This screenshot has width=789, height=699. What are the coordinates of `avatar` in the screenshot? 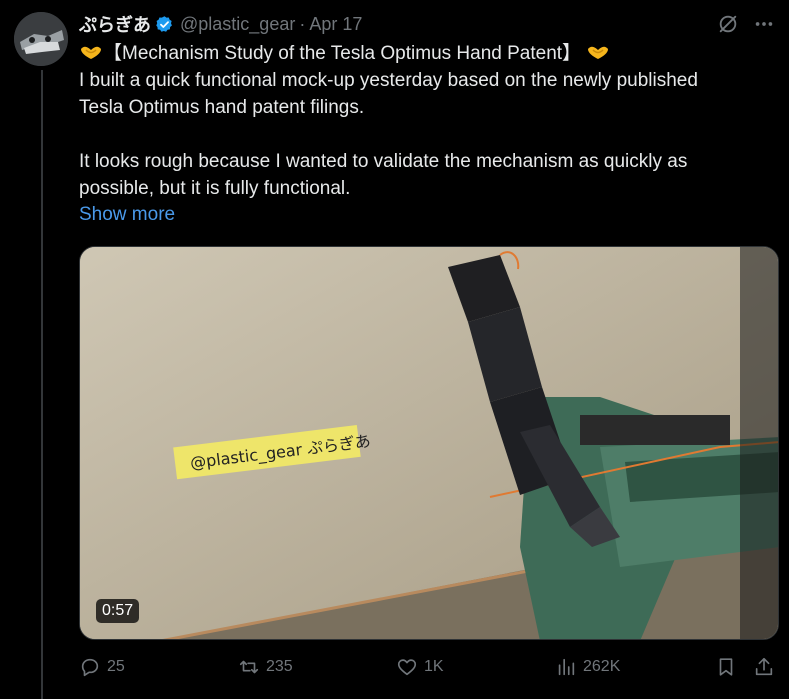 It's located at (41, 39).